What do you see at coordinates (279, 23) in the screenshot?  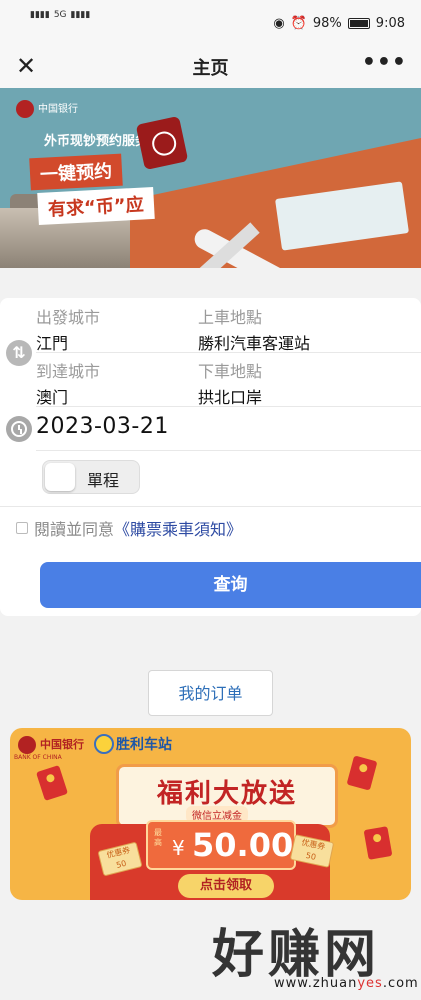 I see `eye-icon: ◉` at bounding box center [279, 23].